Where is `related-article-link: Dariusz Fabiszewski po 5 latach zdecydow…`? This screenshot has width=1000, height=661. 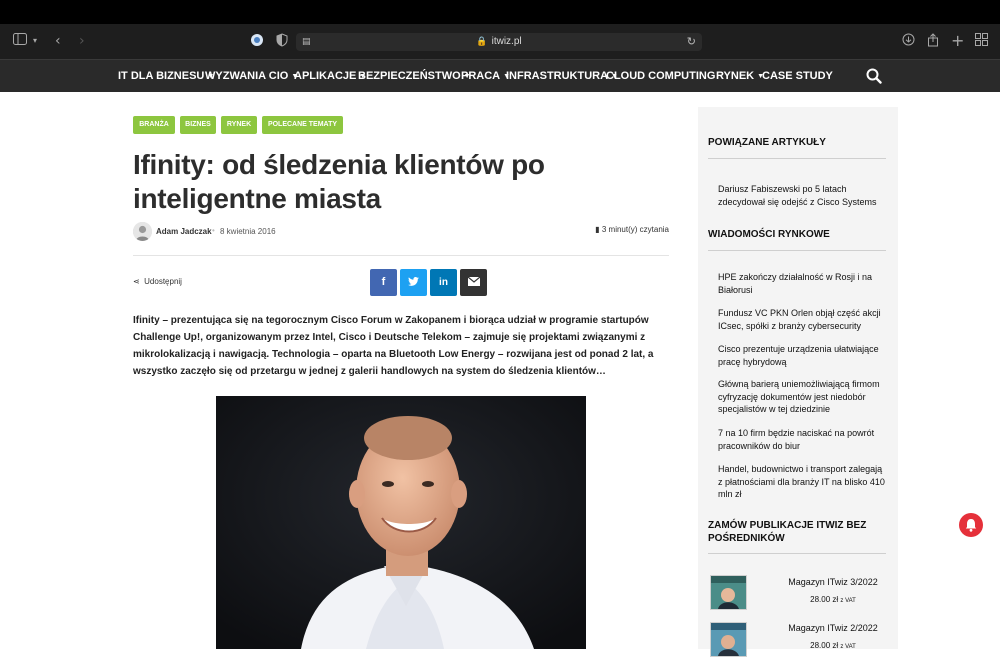 related-article-link: Dariusz Fabiszewski po 5 latach zdecydow… is located at coordinates (803, 195).